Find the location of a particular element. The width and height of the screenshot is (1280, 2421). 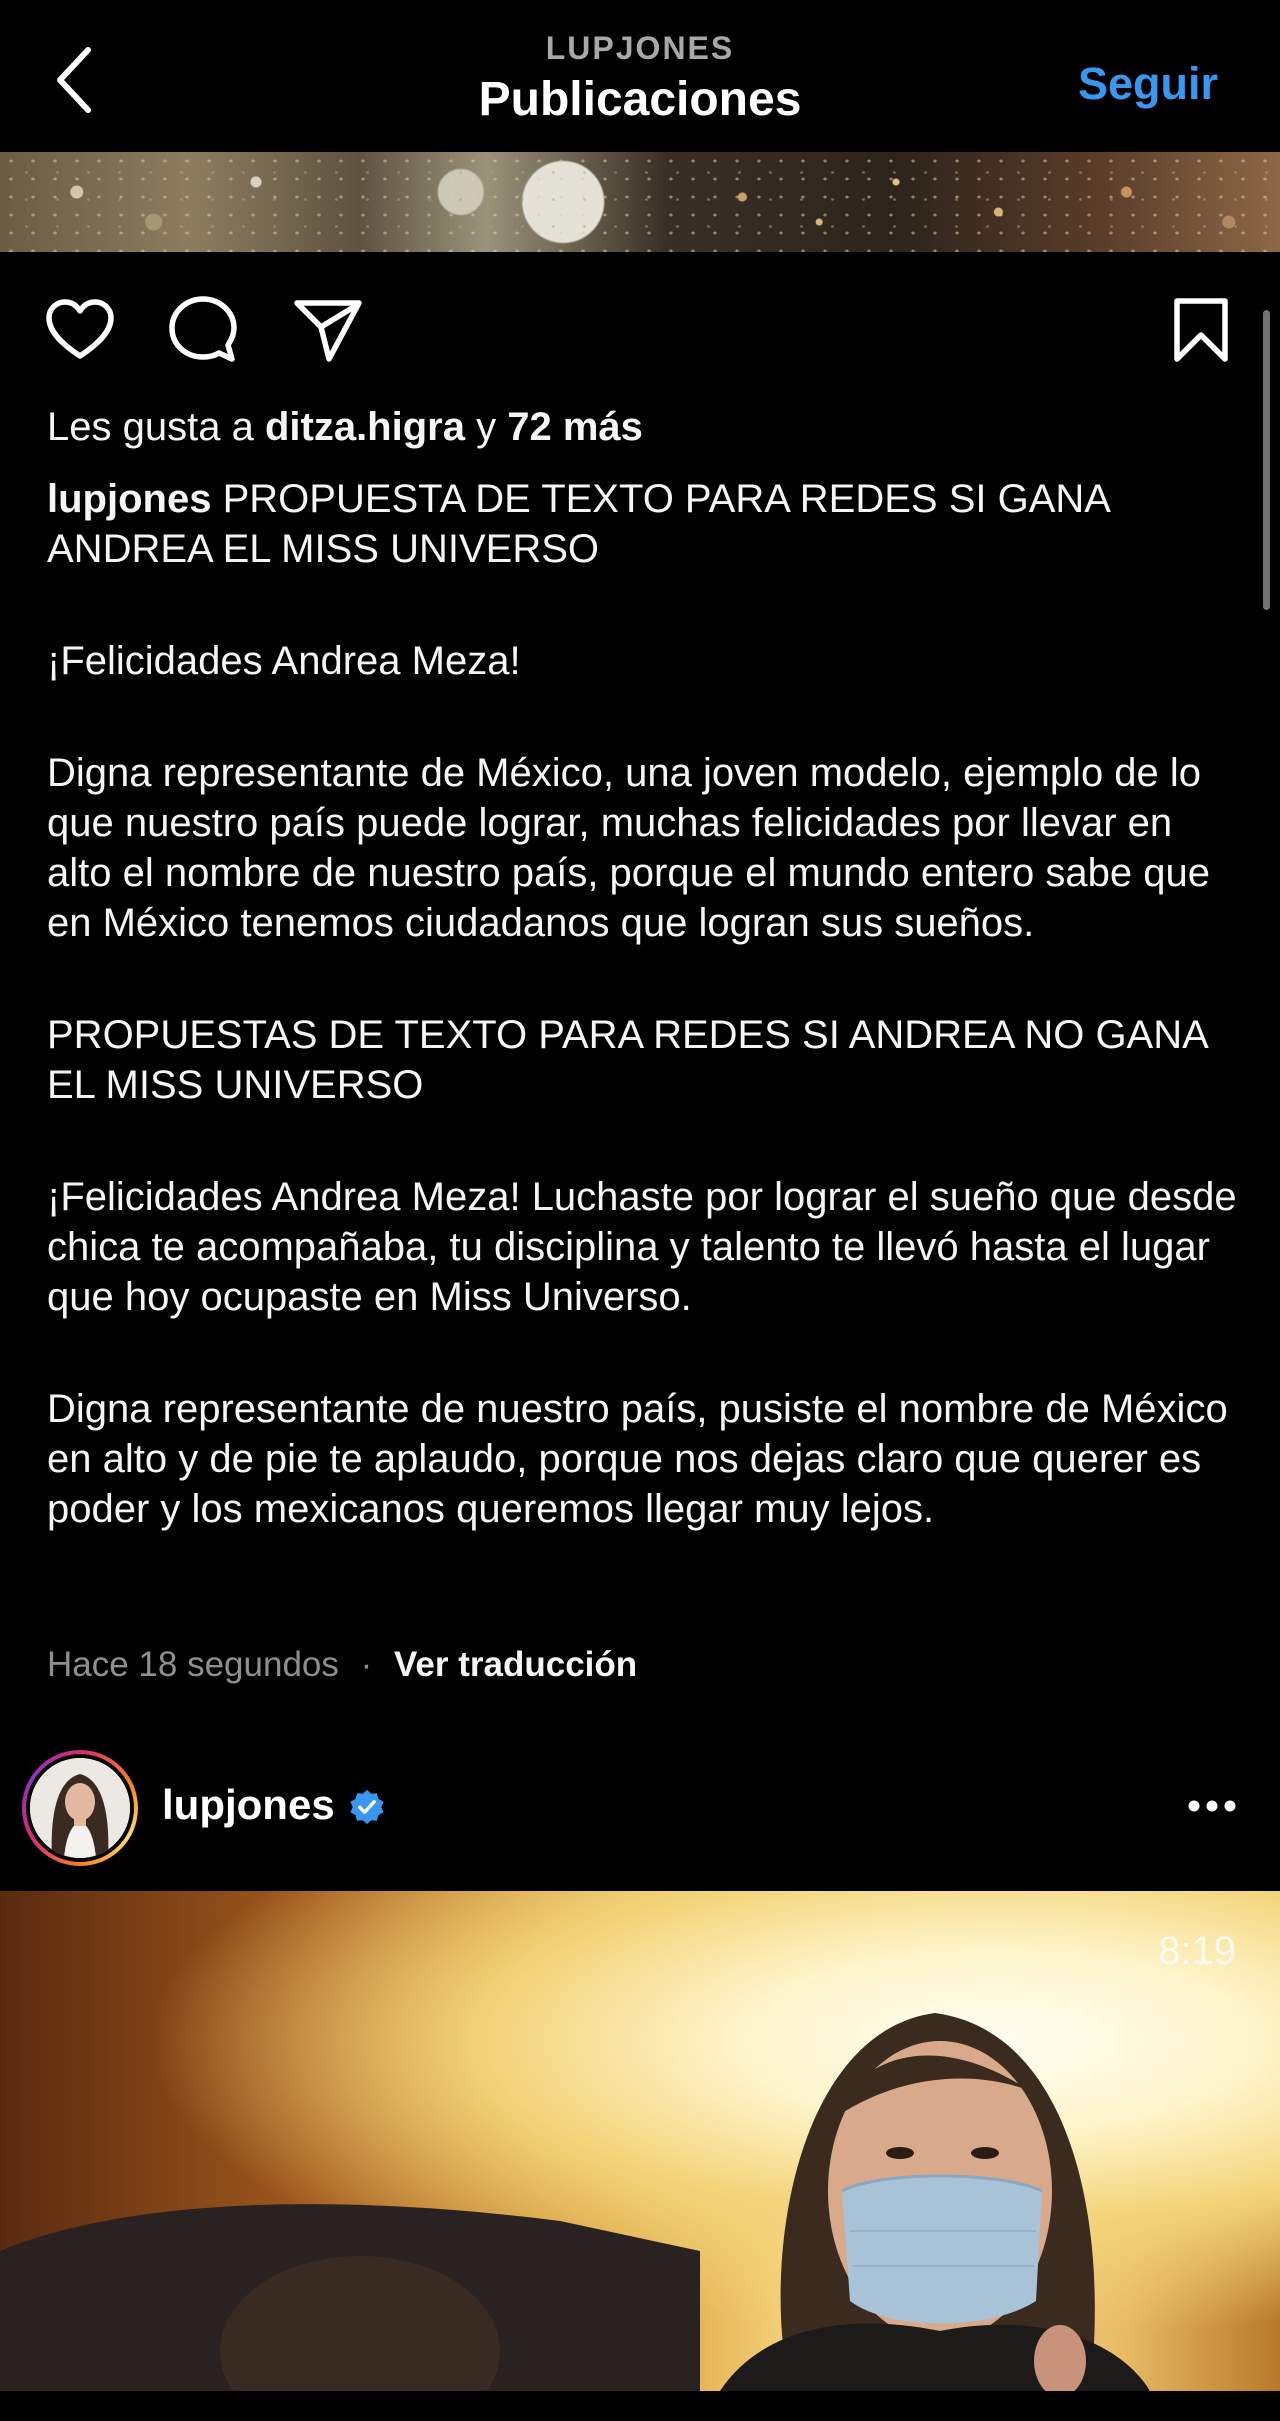

likes-count: 72 más is located at coordinates (575, 427).